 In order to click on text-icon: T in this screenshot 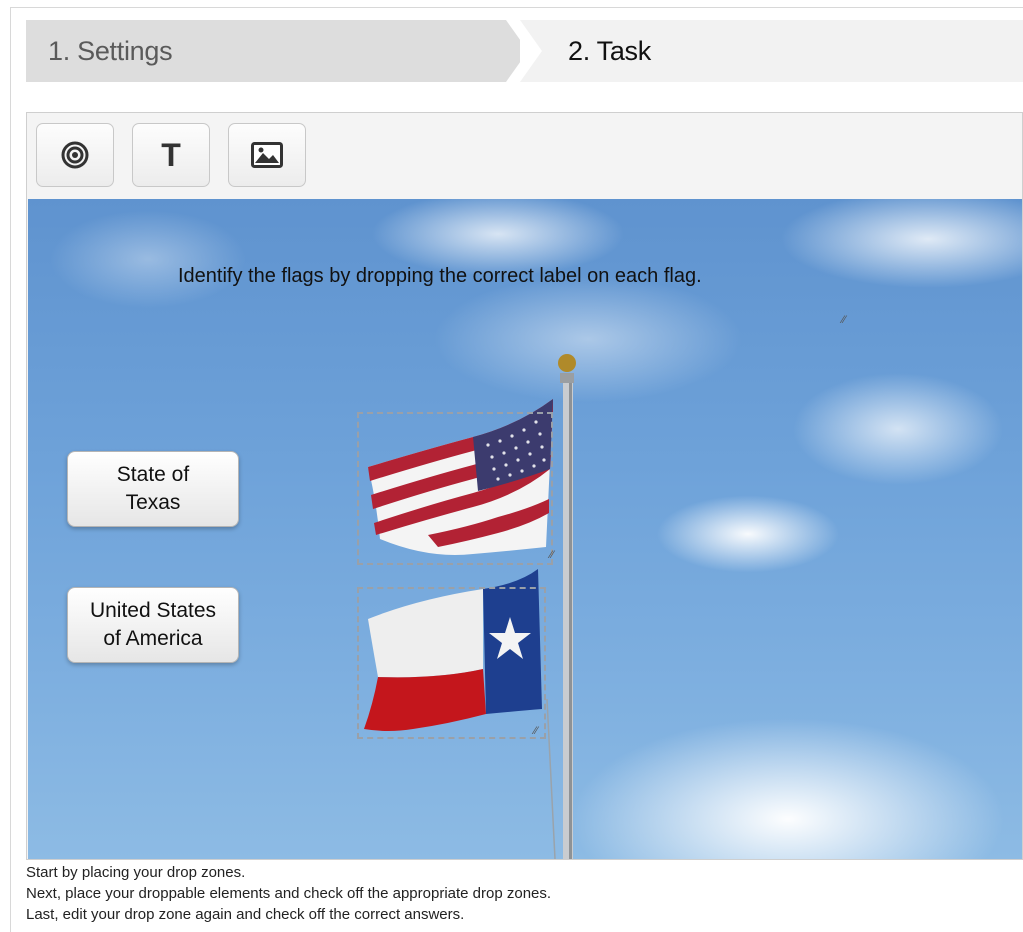, I will do `click(171, 154)`.